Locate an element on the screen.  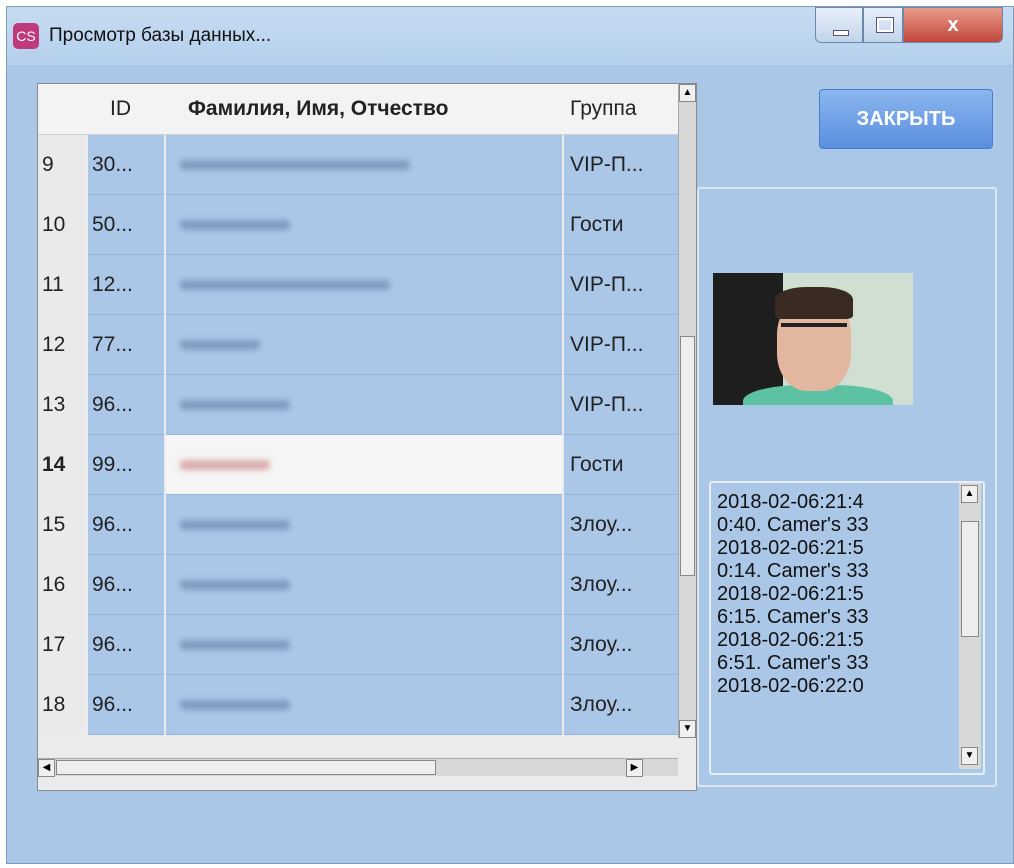
person-photo is located at coordinates (813, 339).